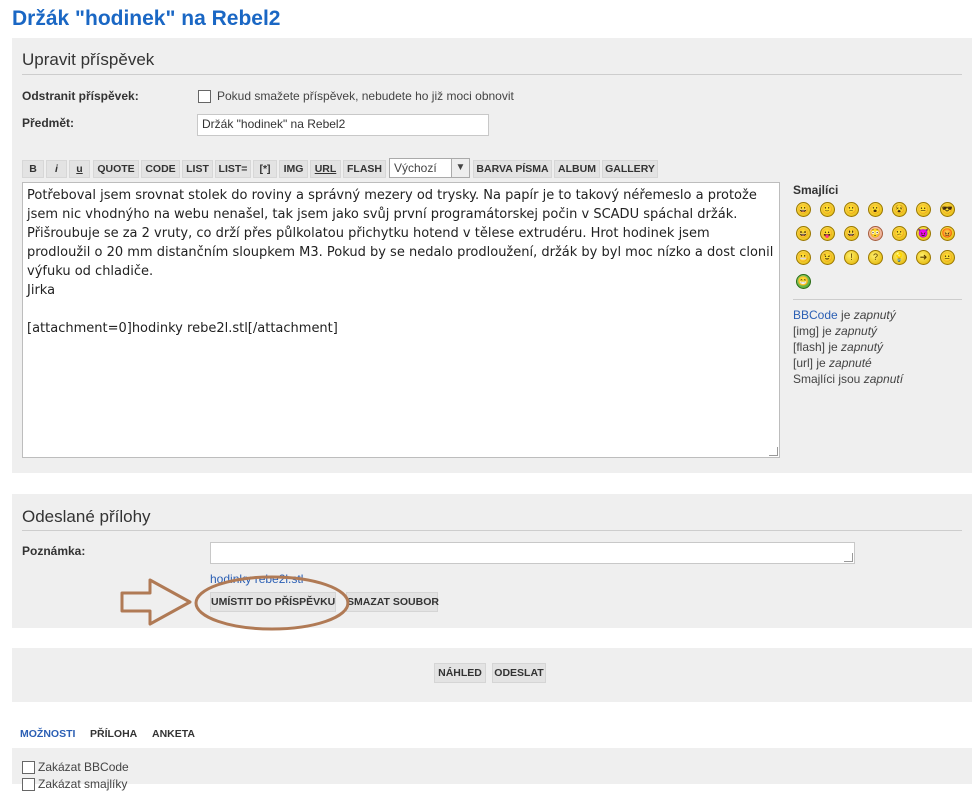  Describe the element at coordinates (827, 257) in the screenshot. I see `smiley-icon: 😉` at that location.